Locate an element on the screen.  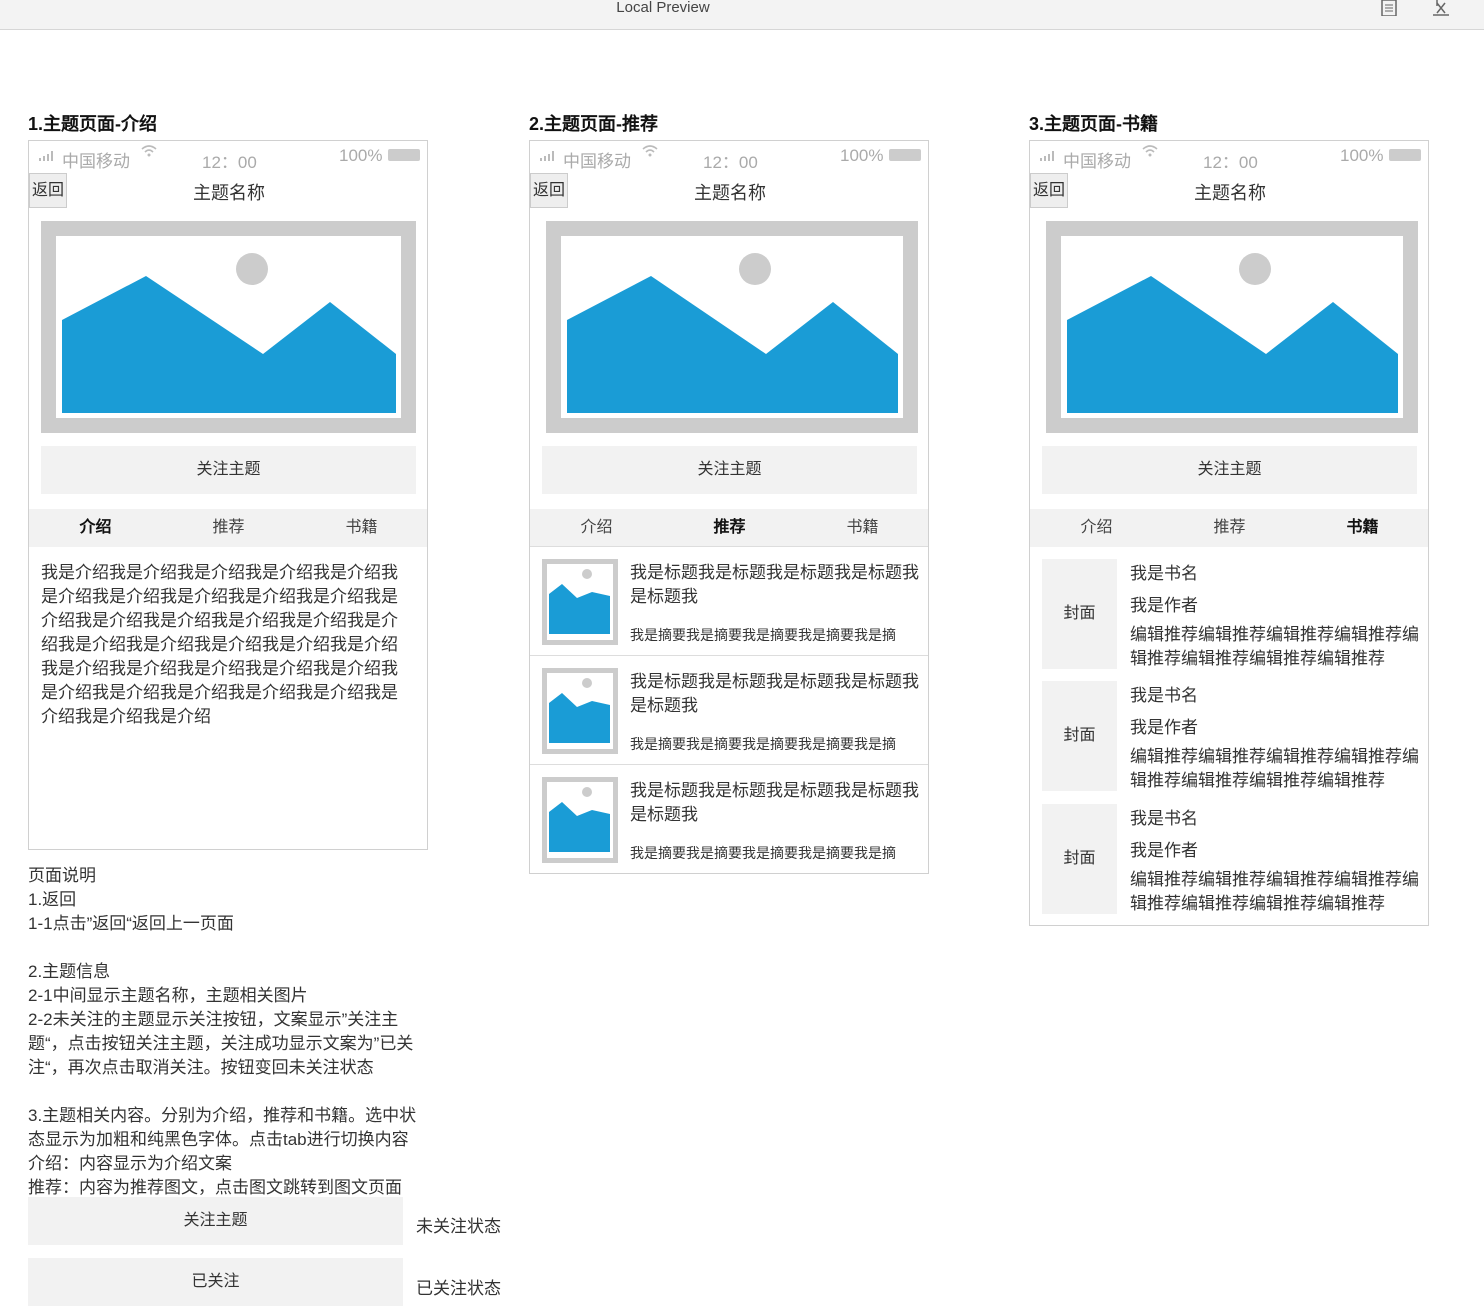
state-label-followed: 已关注状态 is located at coordinates (458, 1288).